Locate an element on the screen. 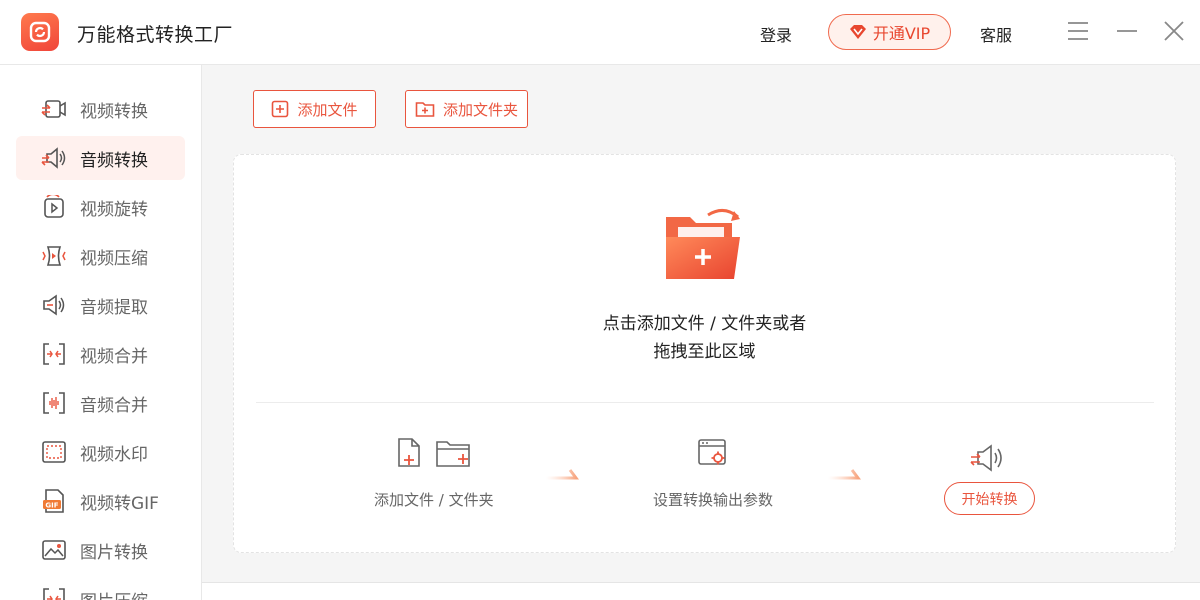 The width and height of the screenshot is (1200, 600). sidebar-item-video-rotate: 视频旋转 is located at coordinates (100, 207).